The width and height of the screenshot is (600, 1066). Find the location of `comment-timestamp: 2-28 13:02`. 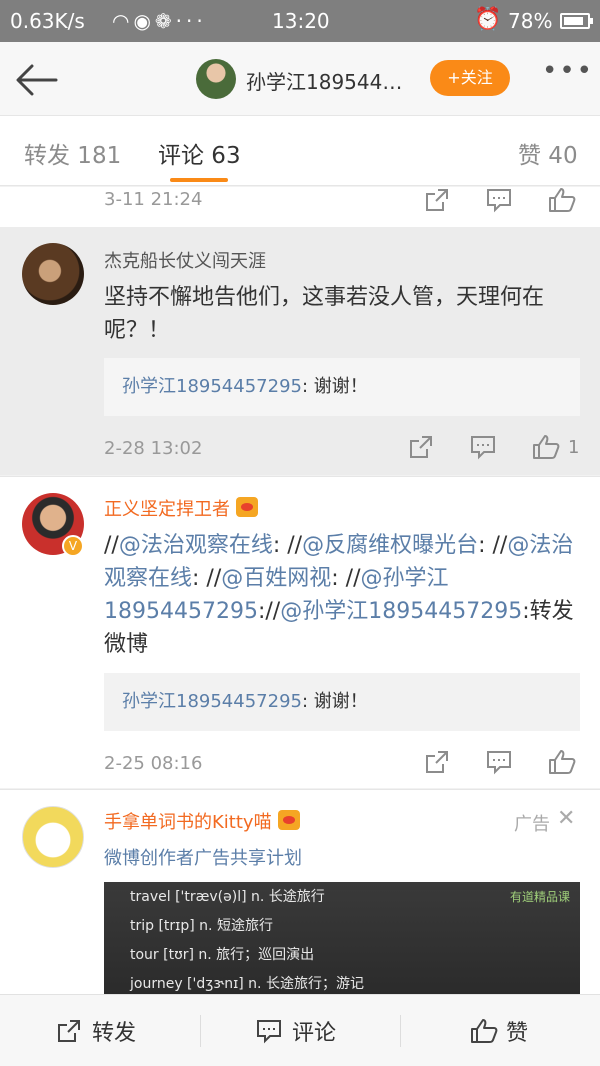

comment-timestamp: 2-28 13:02 is located at coordinates (153, 448).